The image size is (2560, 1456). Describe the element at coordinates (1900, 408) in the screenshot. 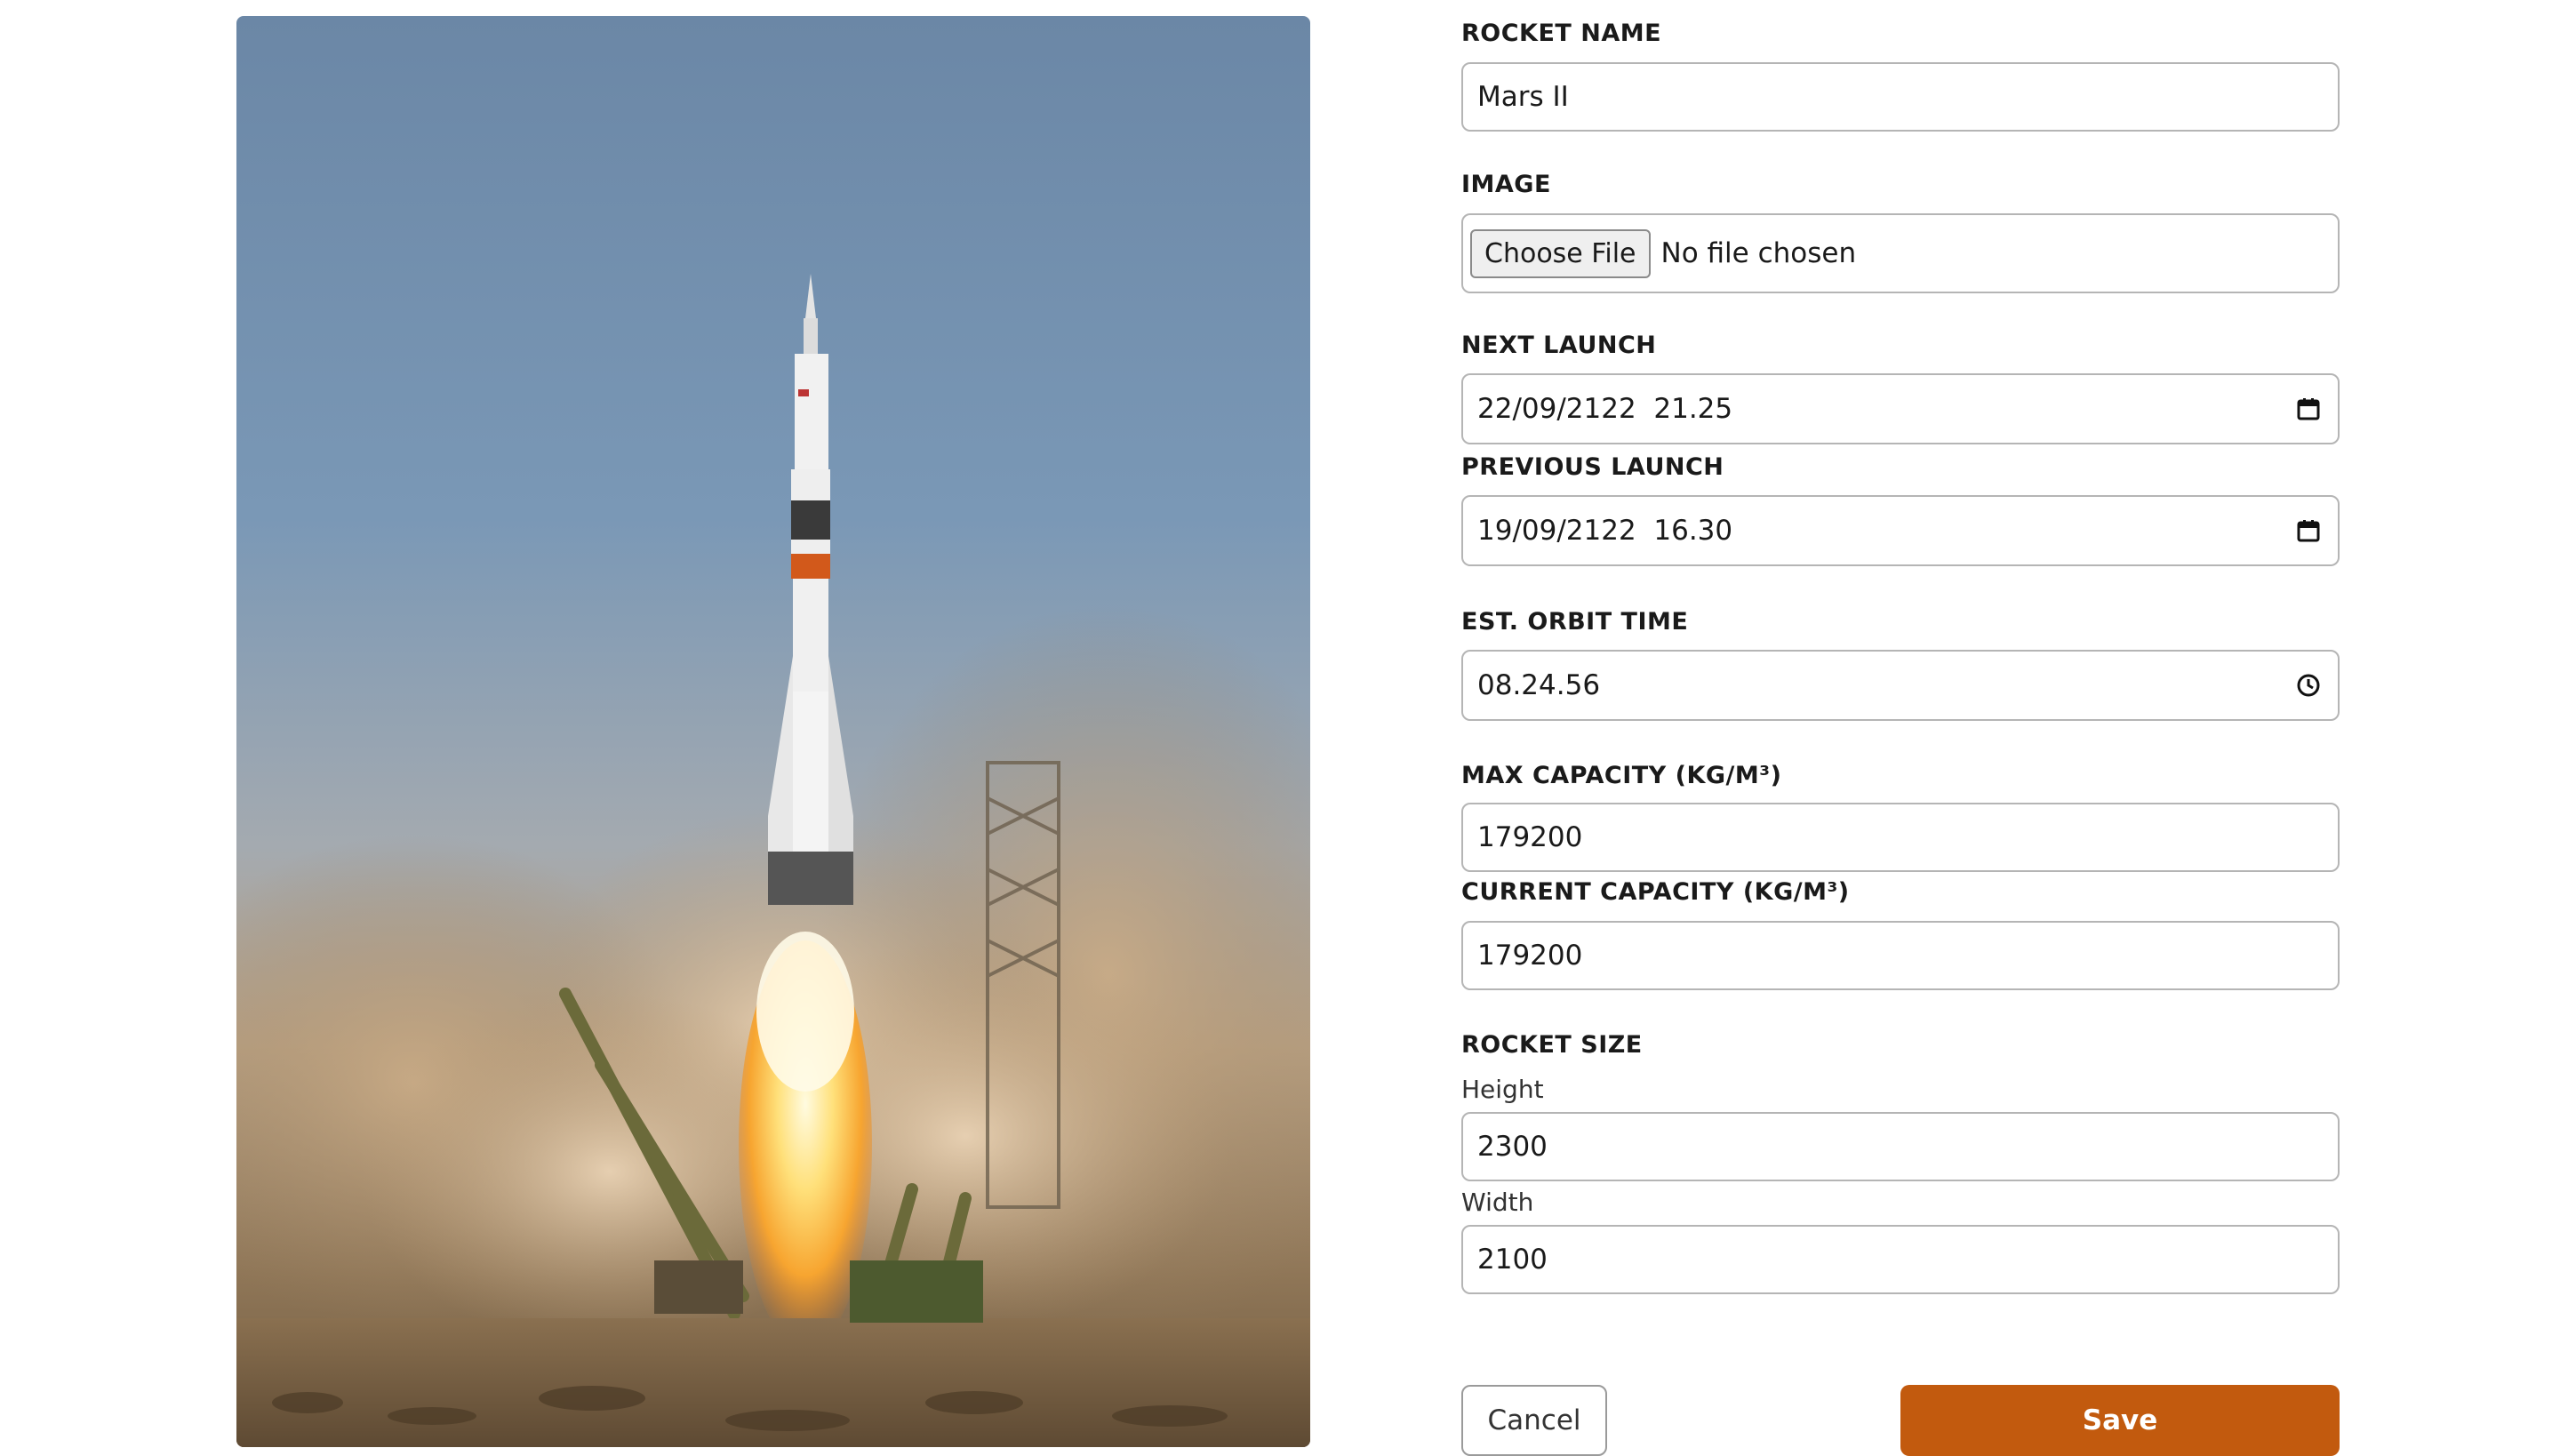

I see `next-launch-input: 22/09/2122 21.25` at that location.